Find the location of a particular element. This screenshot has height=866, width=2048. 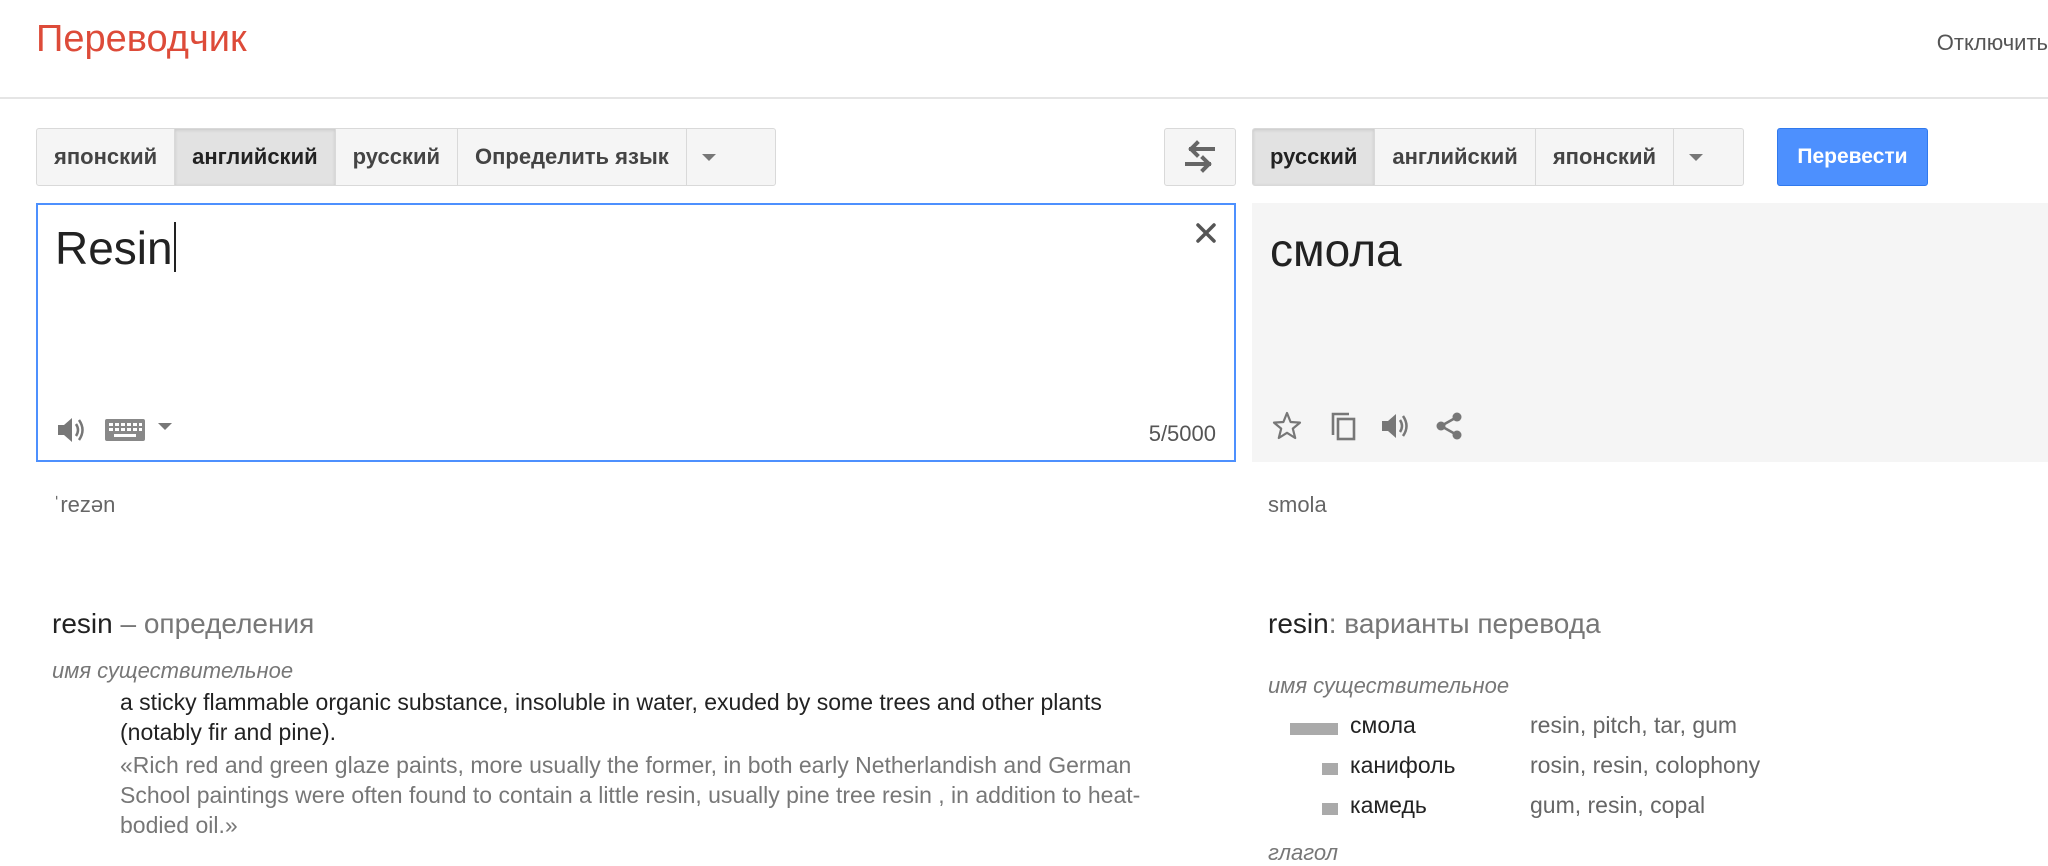

definitions-heading: resin – определения is located at coordinates (183, 624).